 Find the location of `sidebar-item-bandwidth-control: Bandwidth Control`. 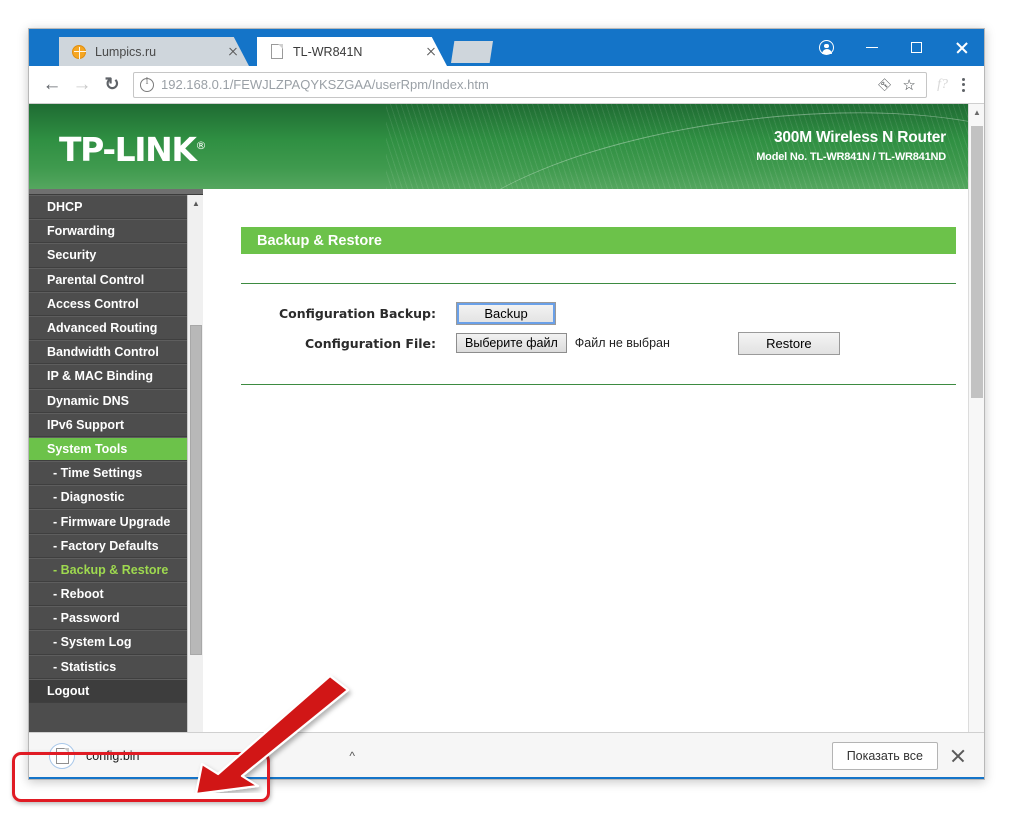

sidebar-item-bandwidth-control: Bandwidth Control is located at coordinates (116, 352).